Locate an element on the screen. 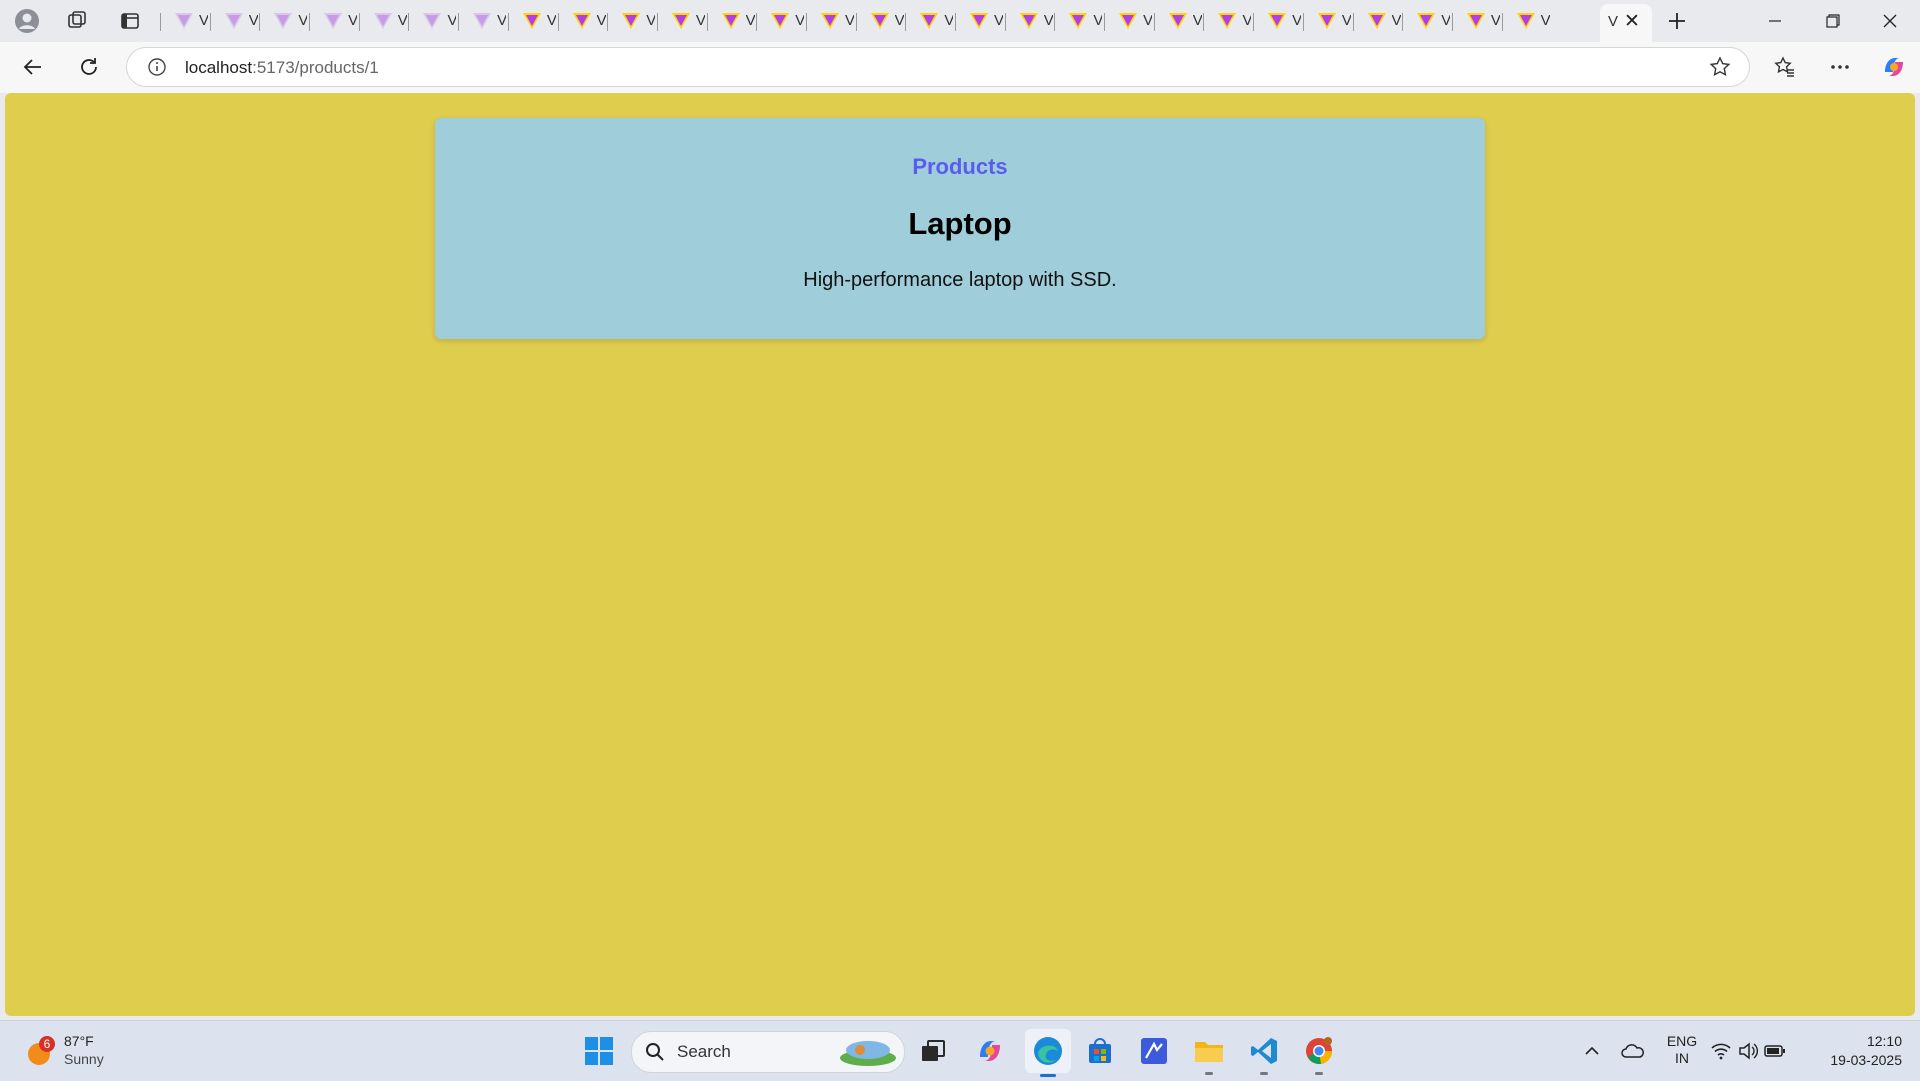  weather-widget: 6 87°F Sunny is located at coordinates (74, 1051).